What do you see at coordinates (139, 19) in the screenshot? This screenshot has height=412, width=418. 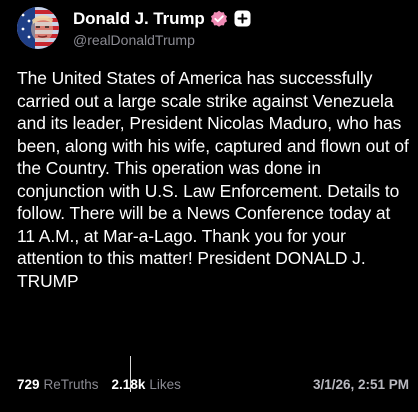 I see `author-display-name: Donald J. Trump` at bounding box center [139, 19].